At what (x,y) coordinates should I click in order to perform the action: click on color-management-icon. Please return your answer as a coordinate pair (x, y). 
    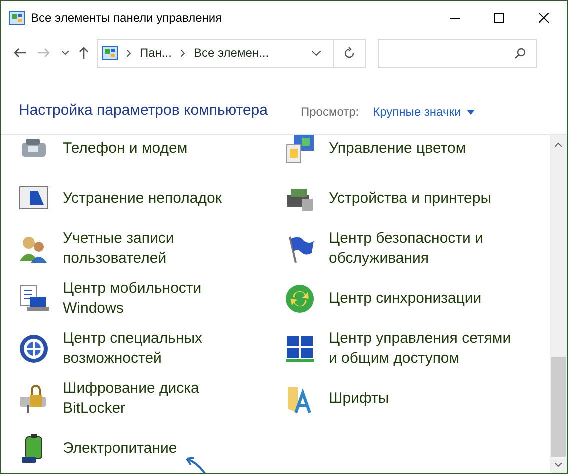
    Looking at the image, I should click on (300, 150).